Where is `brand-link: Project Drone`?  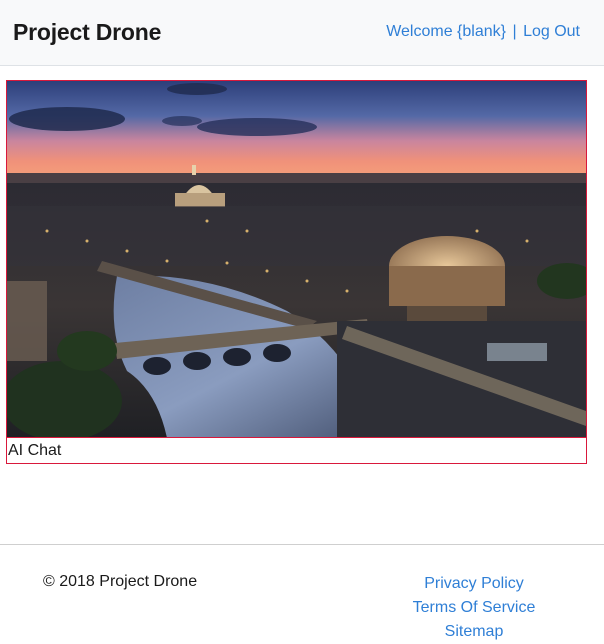
brand-link: Project Drone is located at coordinates (87, 32).